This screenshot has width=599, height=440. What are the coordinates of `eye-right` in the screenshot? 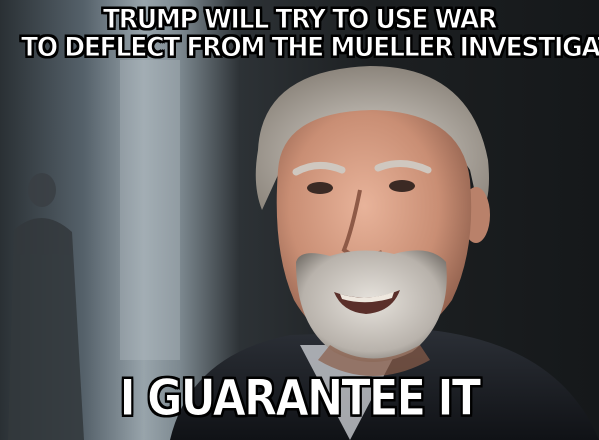 It's located at (402, 186).